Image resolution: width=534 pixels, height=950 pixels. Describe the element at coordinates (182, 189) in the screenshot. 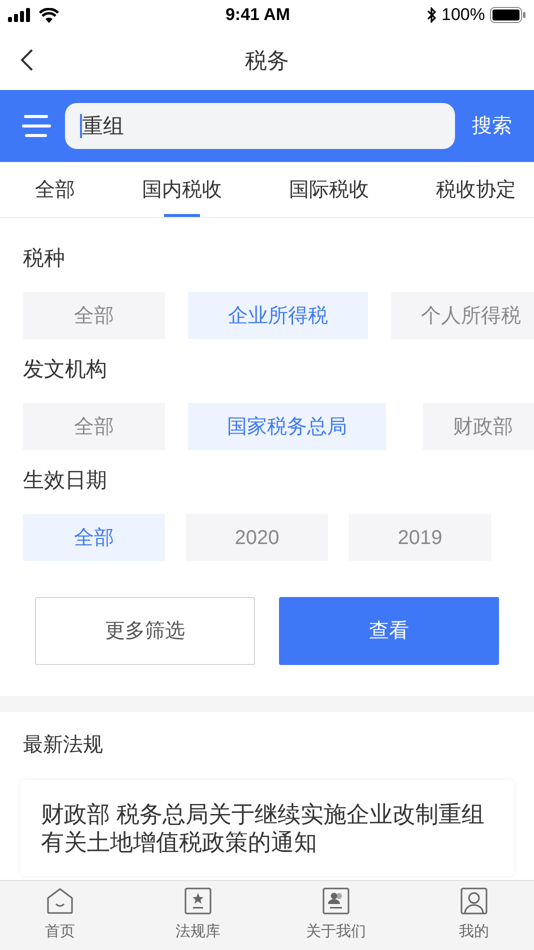

I see `category-tab: 国内税收` at that location.